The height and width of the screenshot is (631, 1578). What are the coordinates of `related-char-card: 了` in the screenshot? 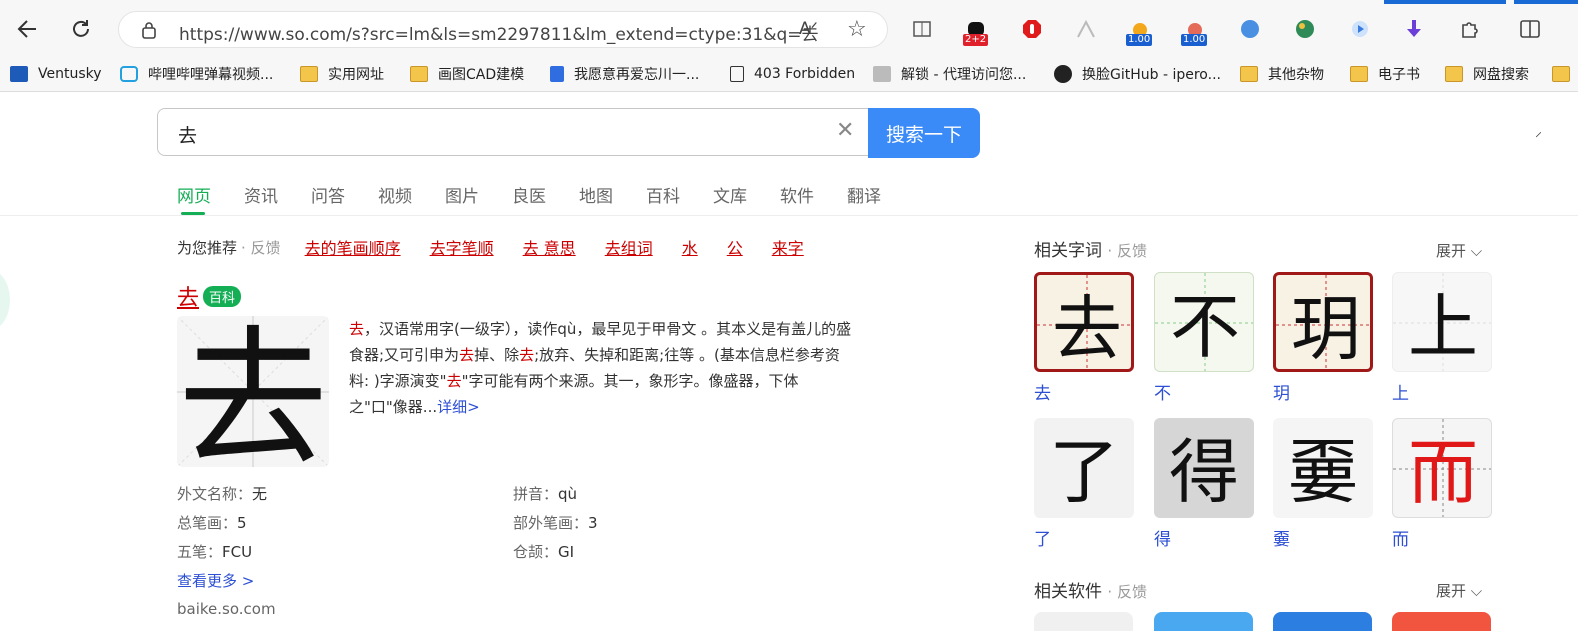 It's located at (1084, 468).